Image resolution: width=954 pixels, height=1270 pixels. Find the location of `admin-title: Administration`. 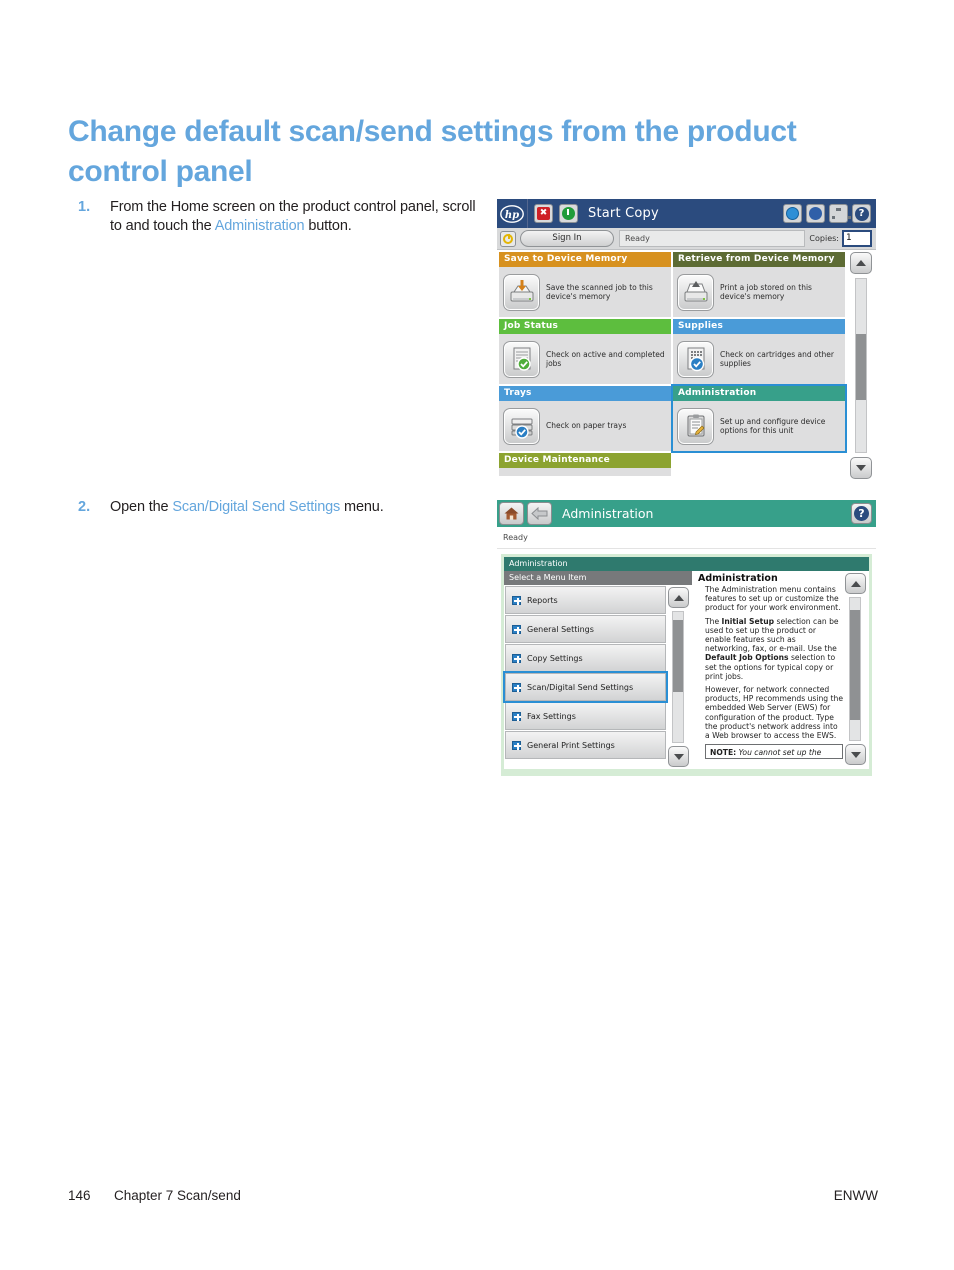

admin-title: Administration is located at coordinates (608, 513).